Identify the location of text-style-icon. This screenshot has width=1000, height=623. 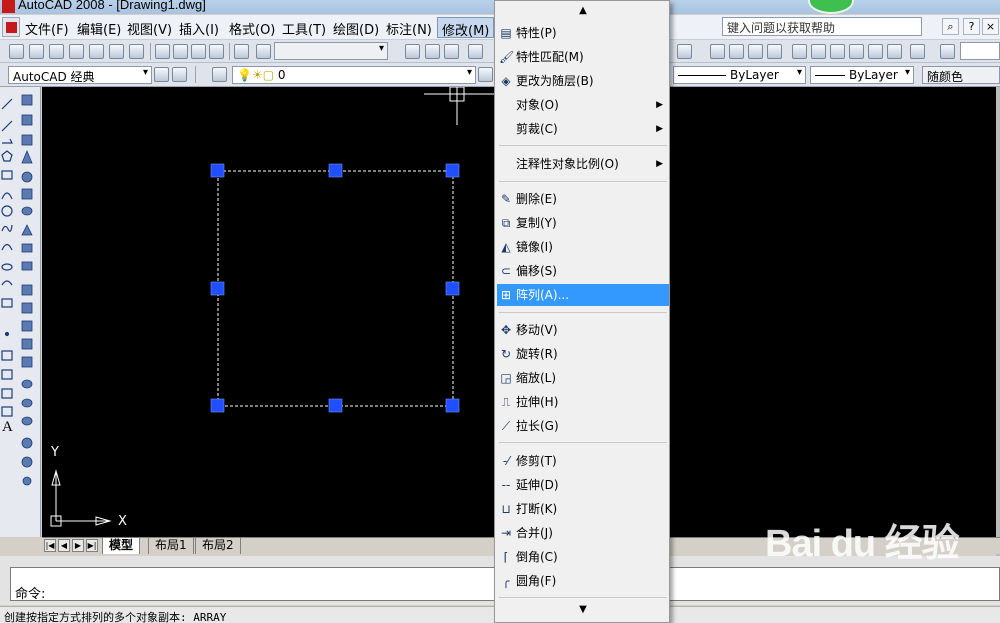
(947, 51).